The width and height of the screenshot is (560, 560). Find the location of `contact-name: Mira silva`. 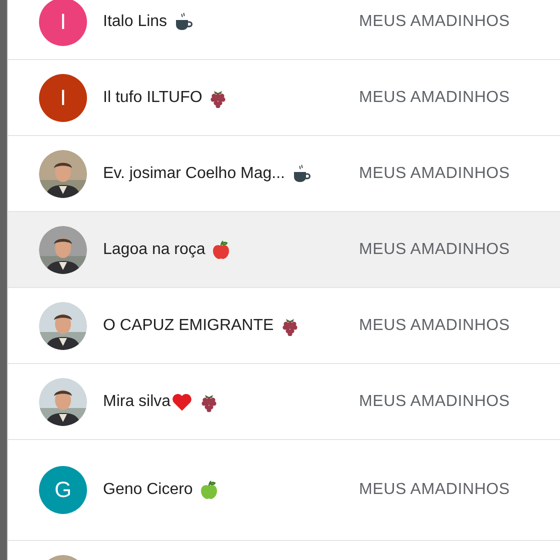

contact-name: Mira silva is located at coordinates (137, 401).